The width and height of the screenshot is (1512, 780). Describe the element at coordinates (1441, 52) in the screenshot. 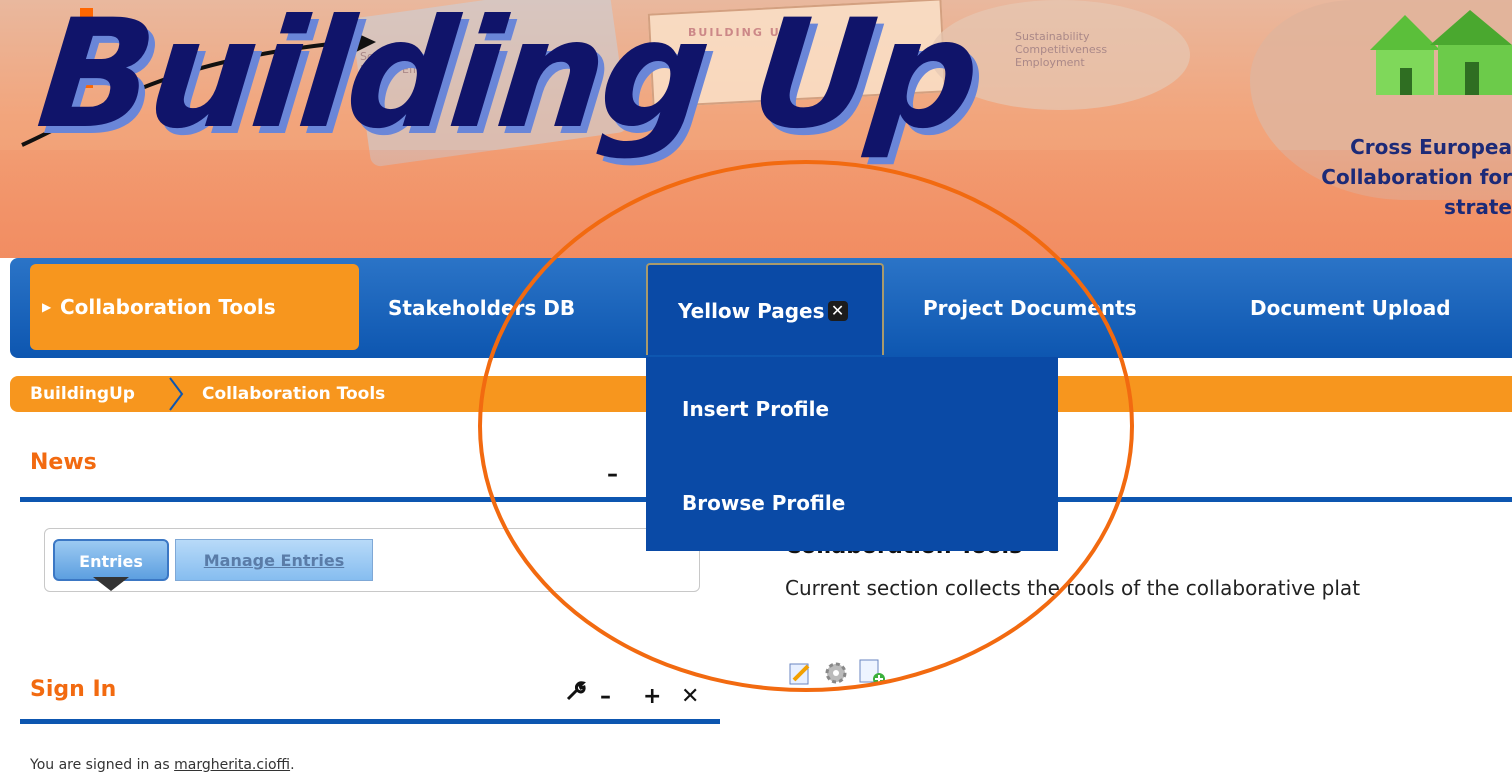

I see `houses-icon` at that location.